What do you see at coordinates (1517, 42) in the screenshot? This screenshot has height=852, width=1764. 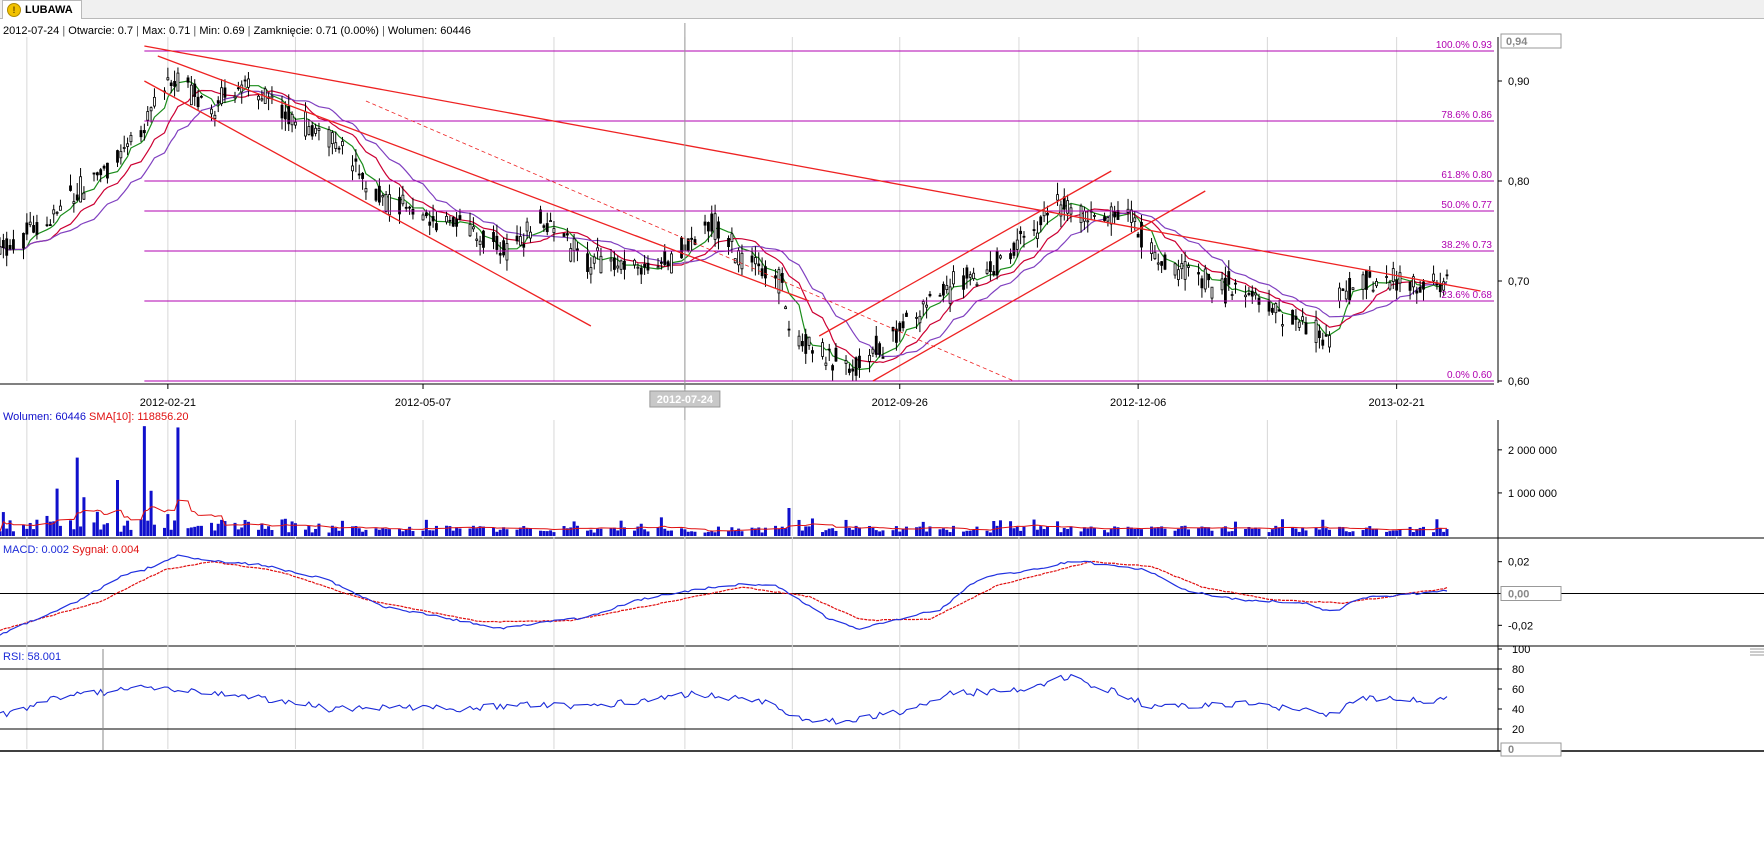 I see `last-price-label: 0,94` at bounding box center [1517, 42].